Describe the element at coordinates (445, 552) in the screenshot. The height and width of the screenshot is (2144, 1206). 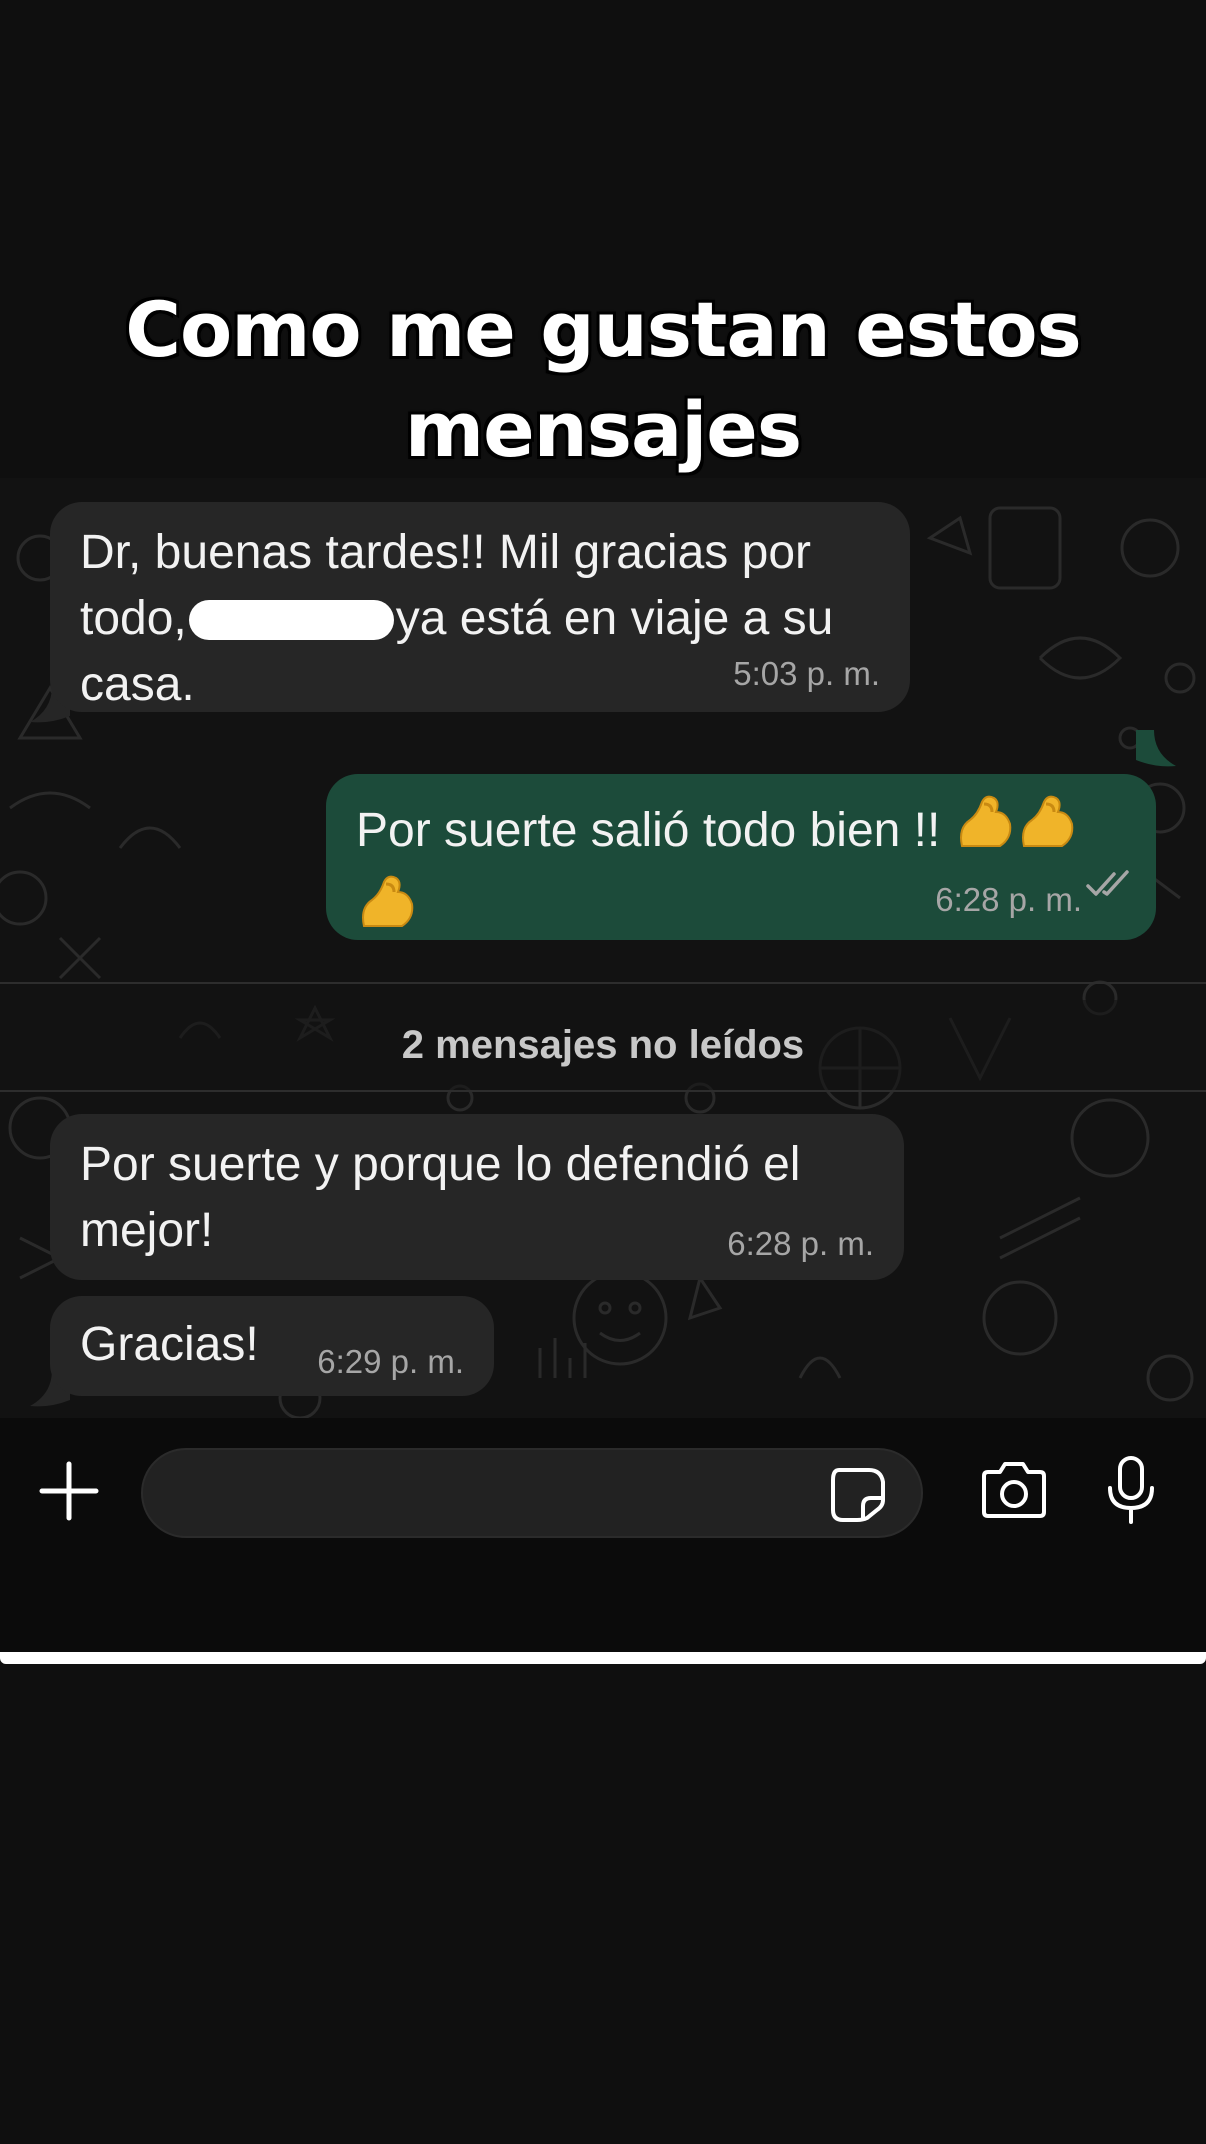
I see `message-text-line: Dr, buenas tardes!! Mil gracias por` at that location.